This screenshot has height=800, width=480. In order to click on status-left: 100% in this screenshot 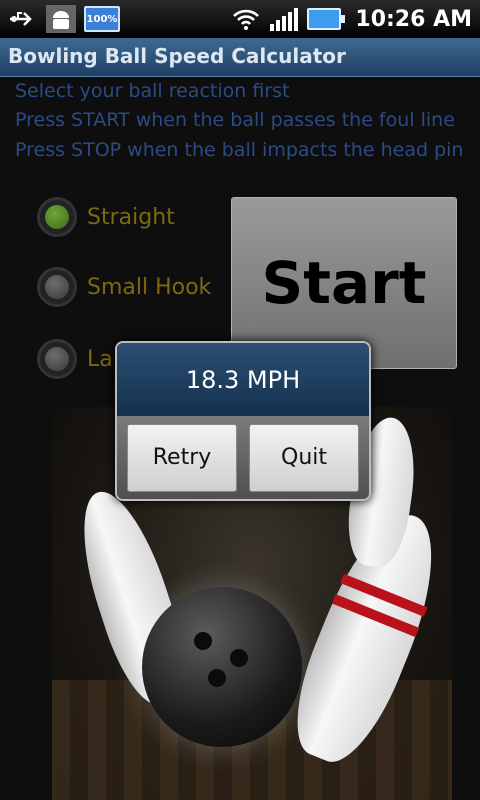, I will do `click(64, 19)`.